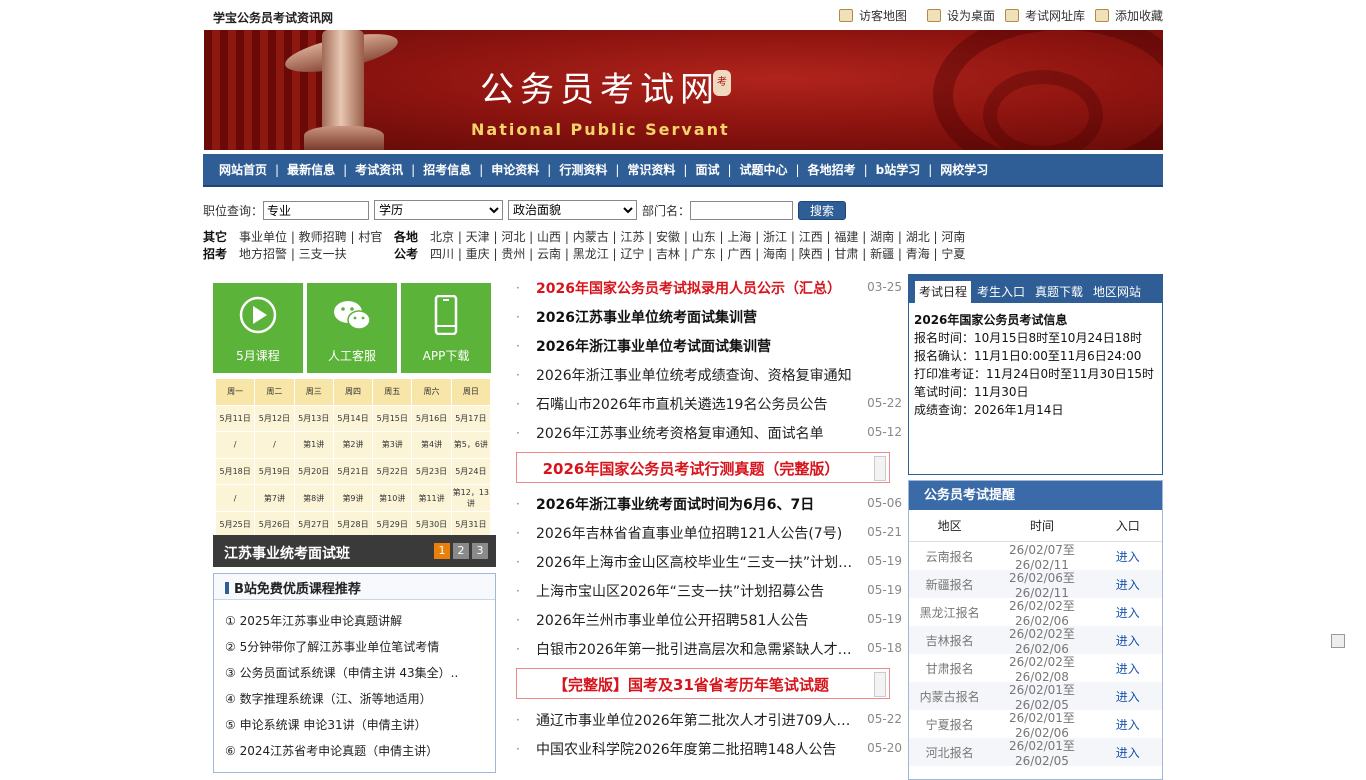 This screenshot has width=1366, height=780. Describe the element at coordinates (274, 471) in the screenshot. I see `table-cell: 5月19日` at that location.